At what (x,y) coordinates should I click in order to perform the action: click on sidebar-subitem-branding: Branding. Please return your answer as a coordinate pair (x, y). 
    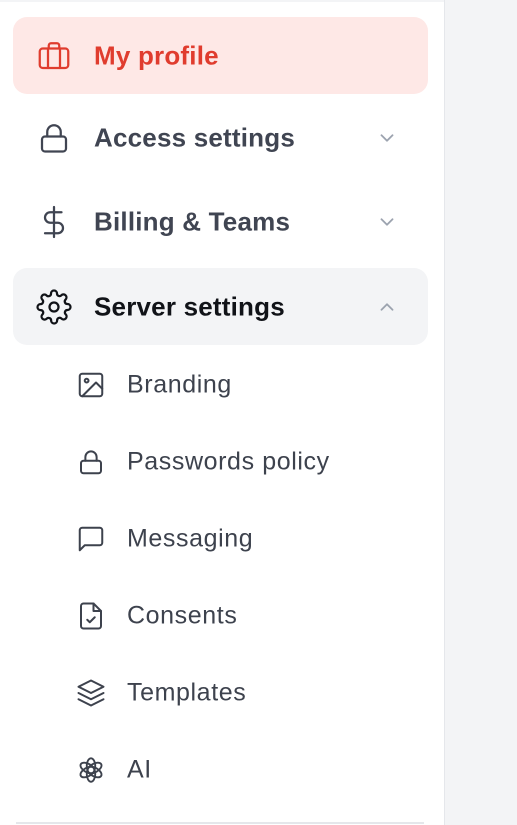
    Looking at the image, I should click on (220, 385).